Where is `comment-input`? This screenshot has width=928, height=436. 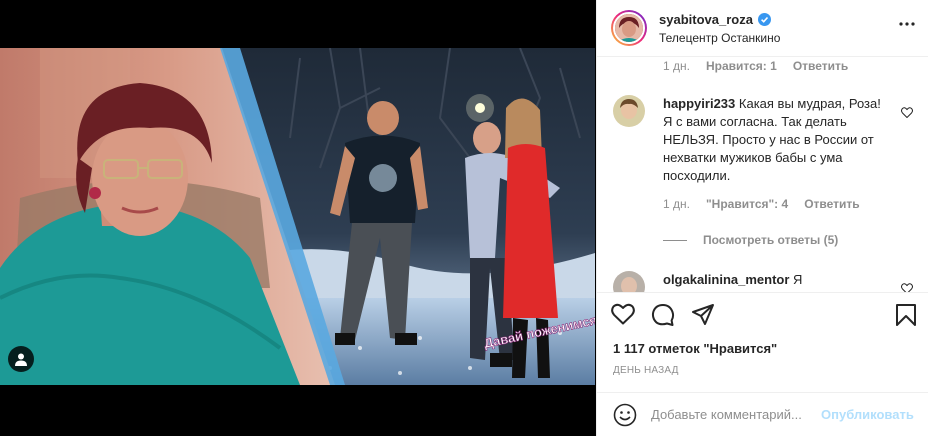
comment-input is located at coordinates (736, 414).